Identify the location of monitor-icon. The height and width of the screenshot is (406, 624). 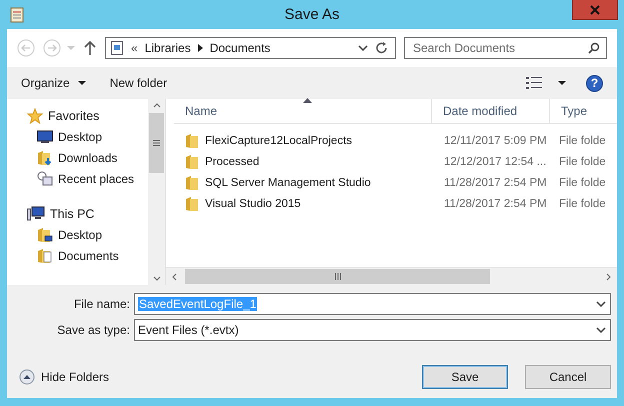
(45, 137).